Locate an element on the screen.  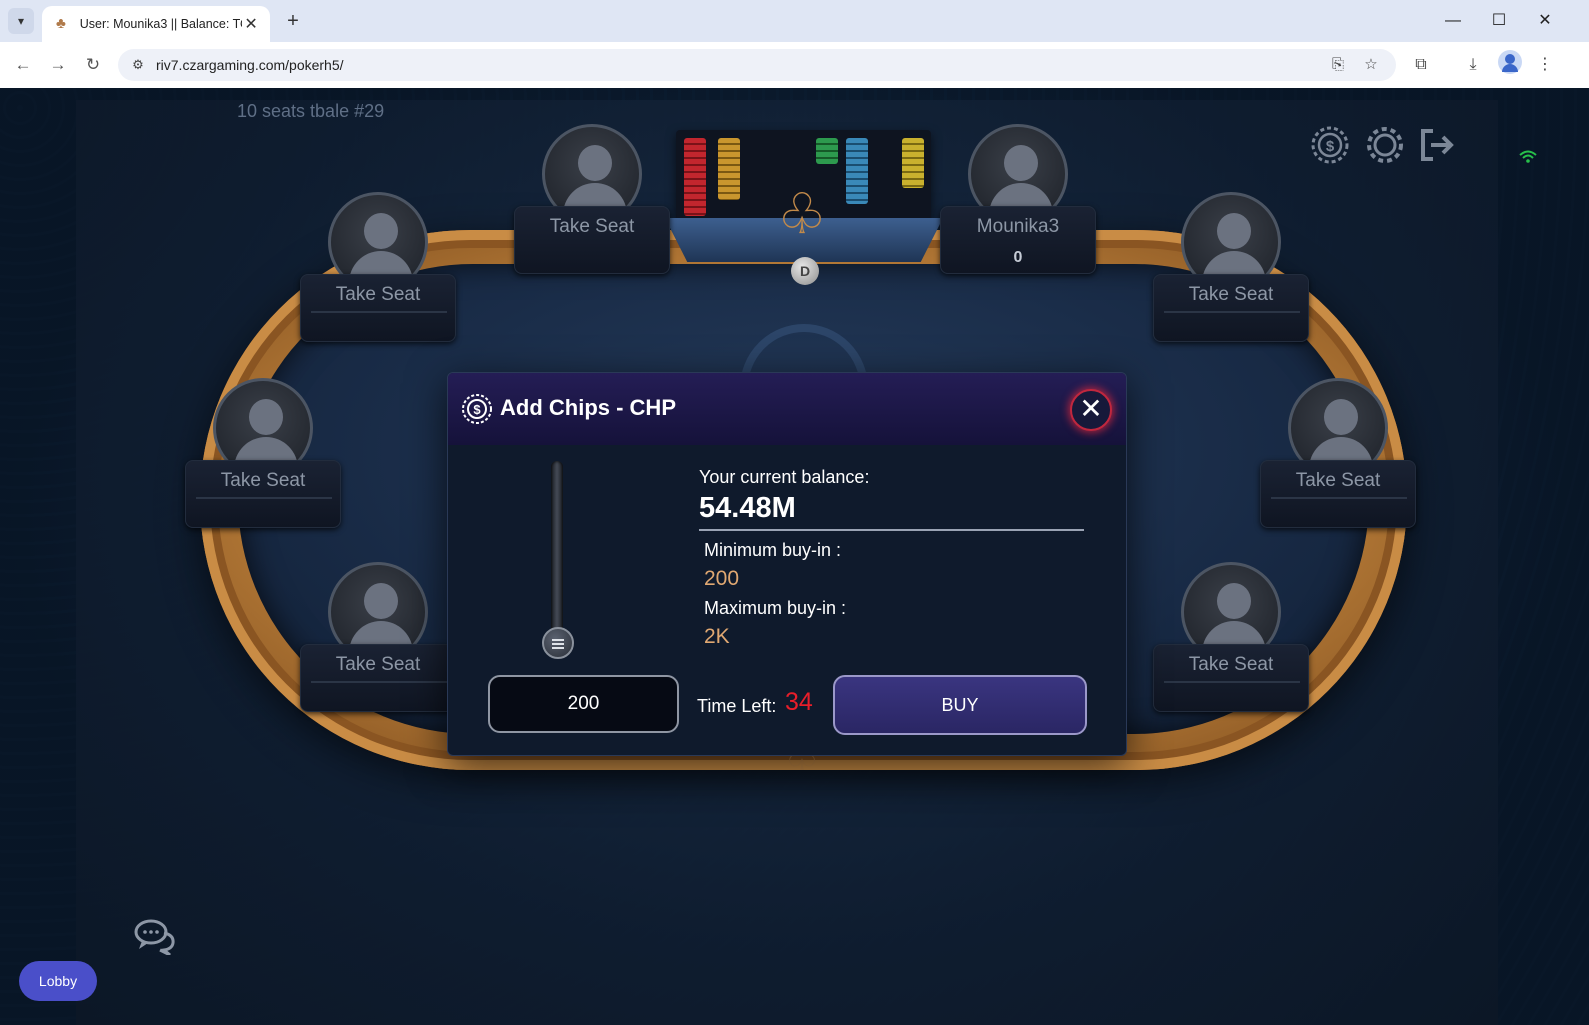
minimize-button: — is located at coordinates (1453, 21).